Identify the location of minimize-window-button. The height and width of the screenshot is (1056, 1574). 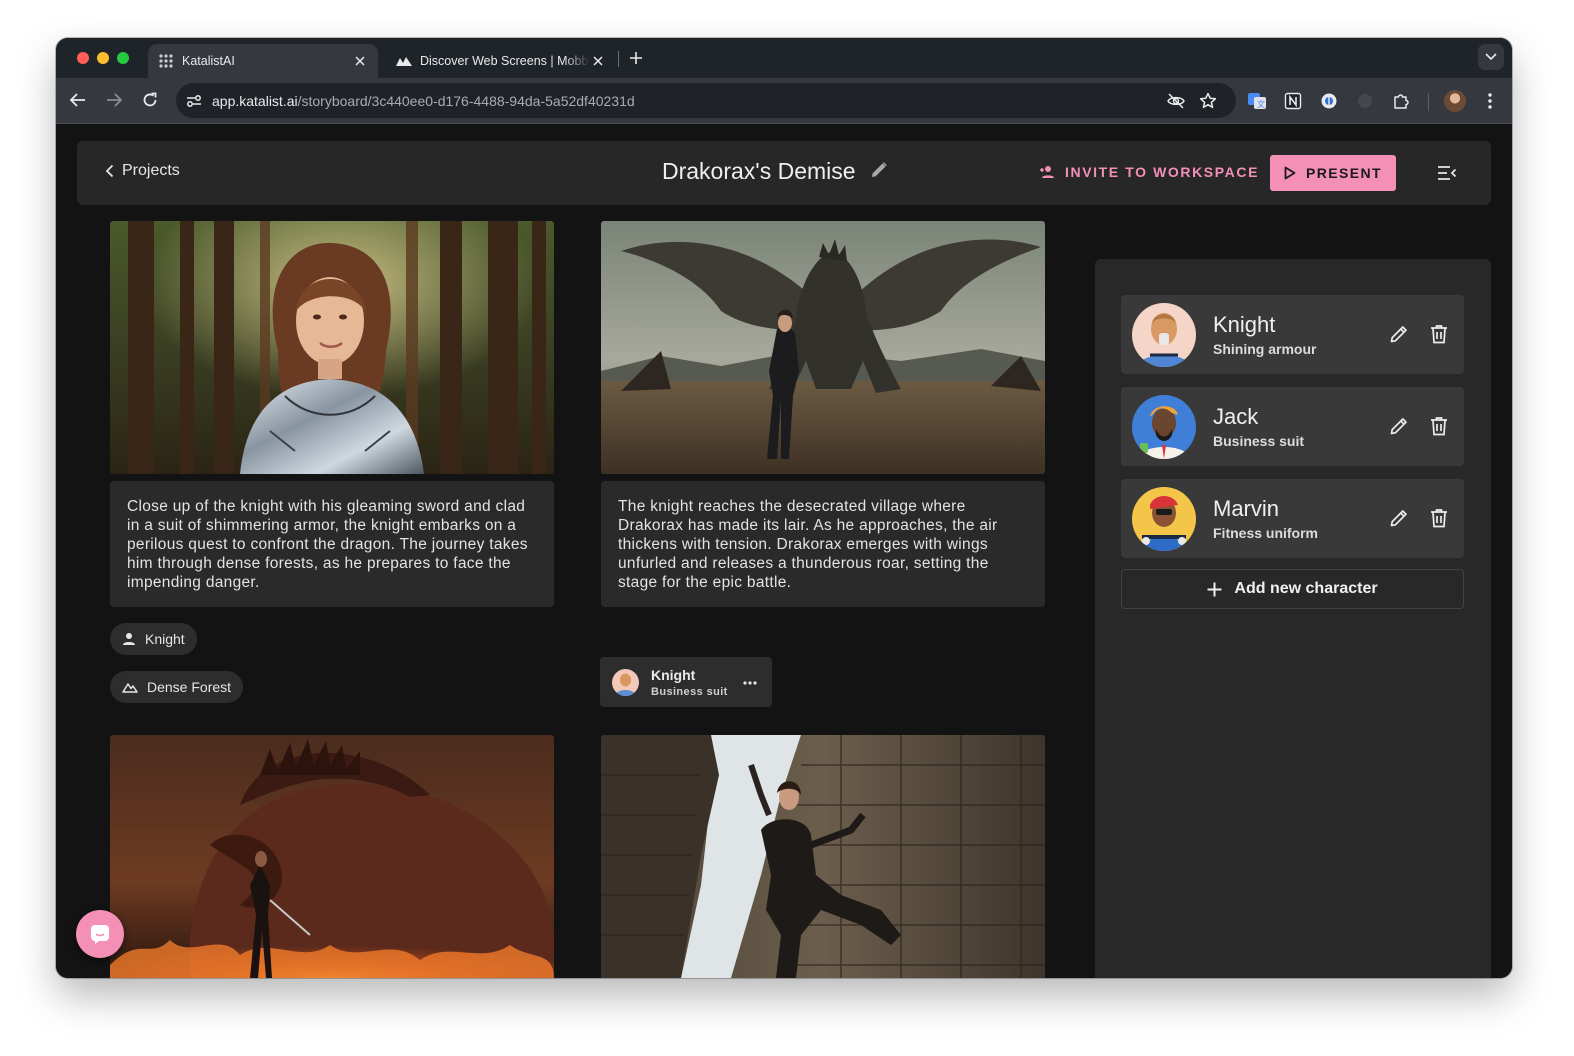
(103, 58).